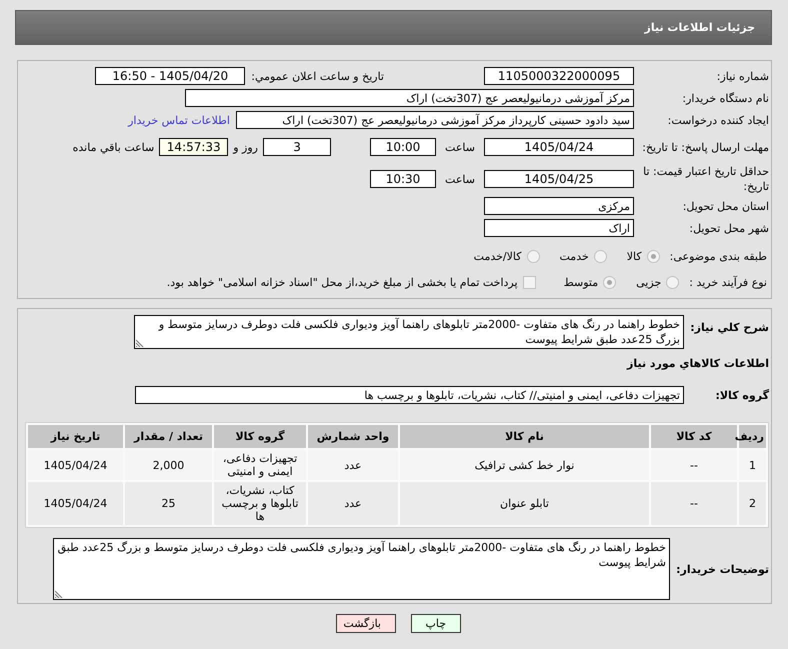  I want to click on radio-label: کالا/خدمت, so click(498, 256).